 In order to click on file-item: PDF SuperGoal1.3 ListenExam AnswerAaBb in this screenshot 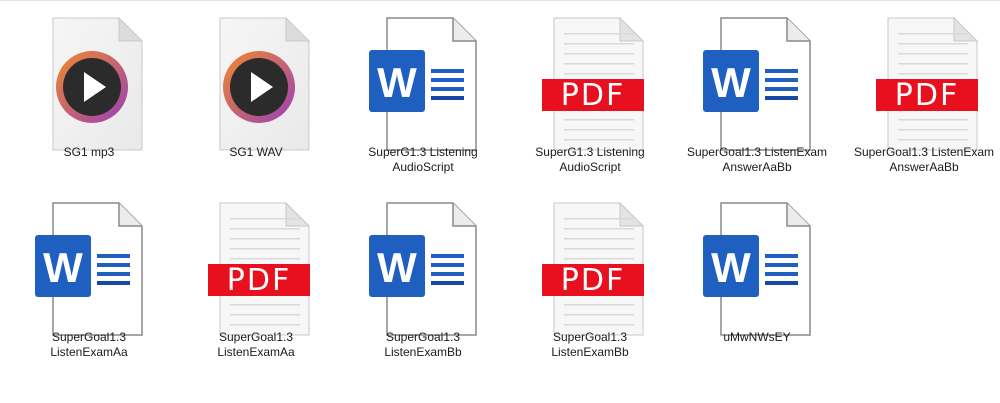, I will do `click(924, 90)`.